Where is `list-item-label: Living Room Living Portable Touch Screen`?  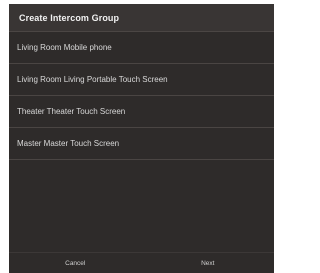 list-item-label: Living Room Living Portable Touch Screen is located at coordinates (92, 79).